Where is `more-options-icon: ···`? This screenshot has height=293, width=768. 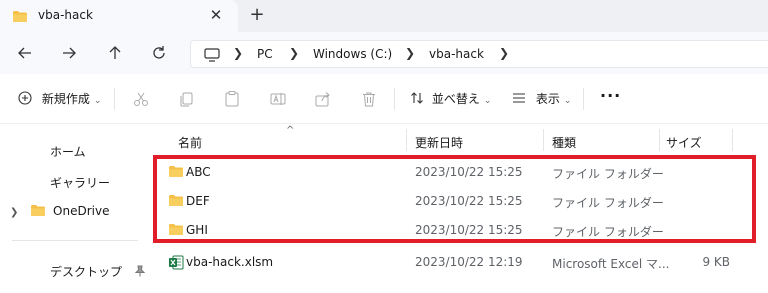 more-options-icon: ··· is located at coordinates (610, 95).